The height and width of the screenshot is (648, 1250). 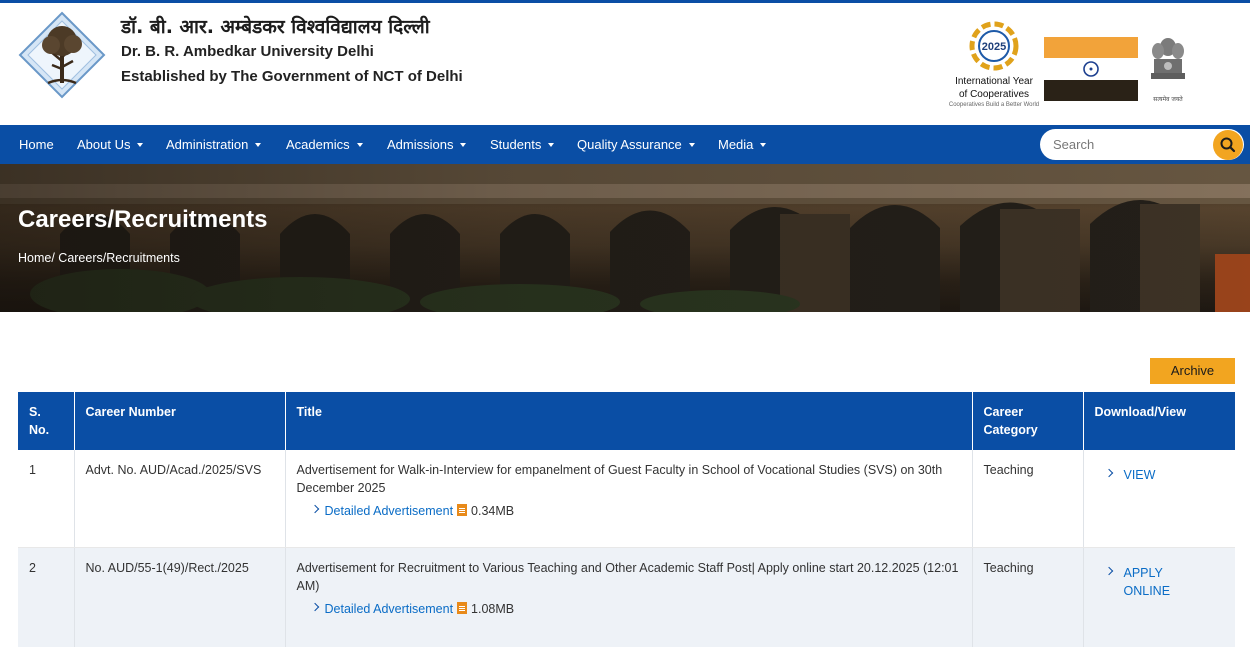 I want to click on cooperatives-year: 2025, so click(x=994, y=47).